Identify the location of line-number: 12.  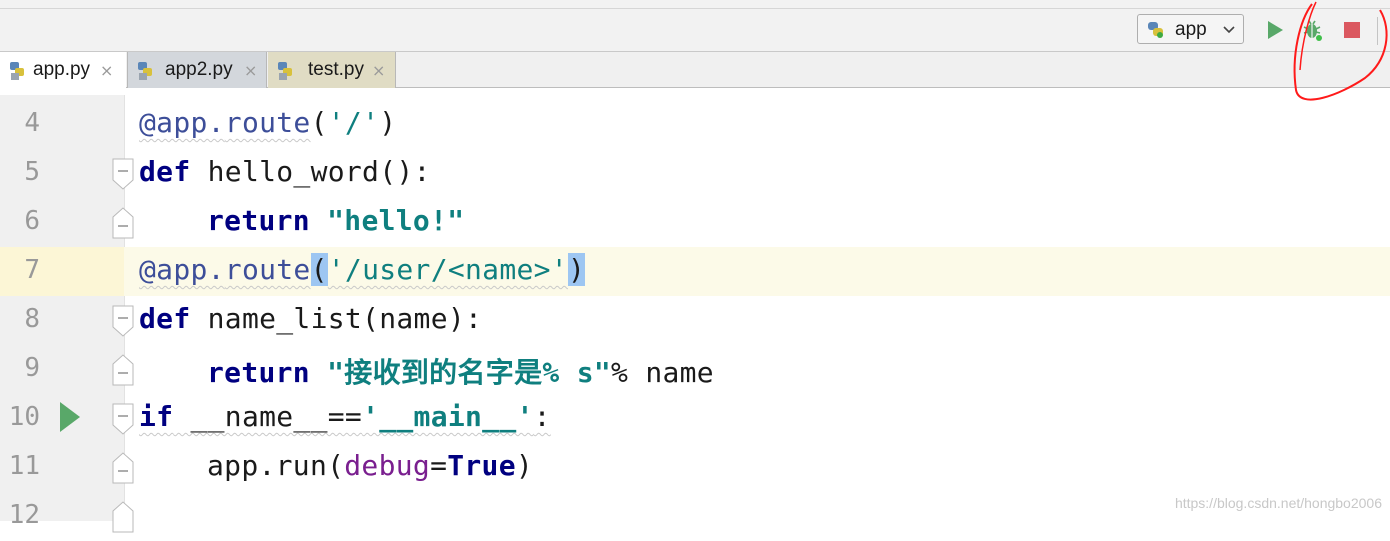
(24, 515).